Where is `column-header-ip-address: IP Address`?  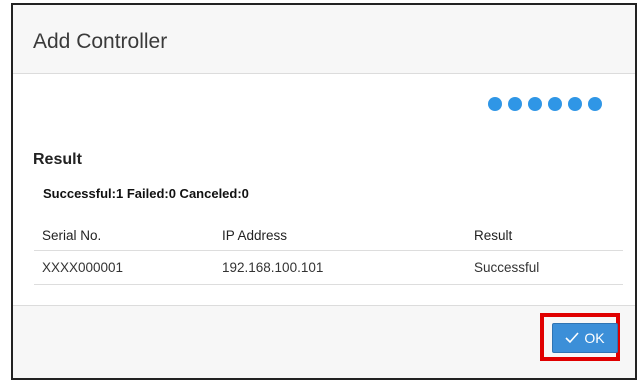
column-header-ip-address: IP Address is located at coordinates (255, 235).